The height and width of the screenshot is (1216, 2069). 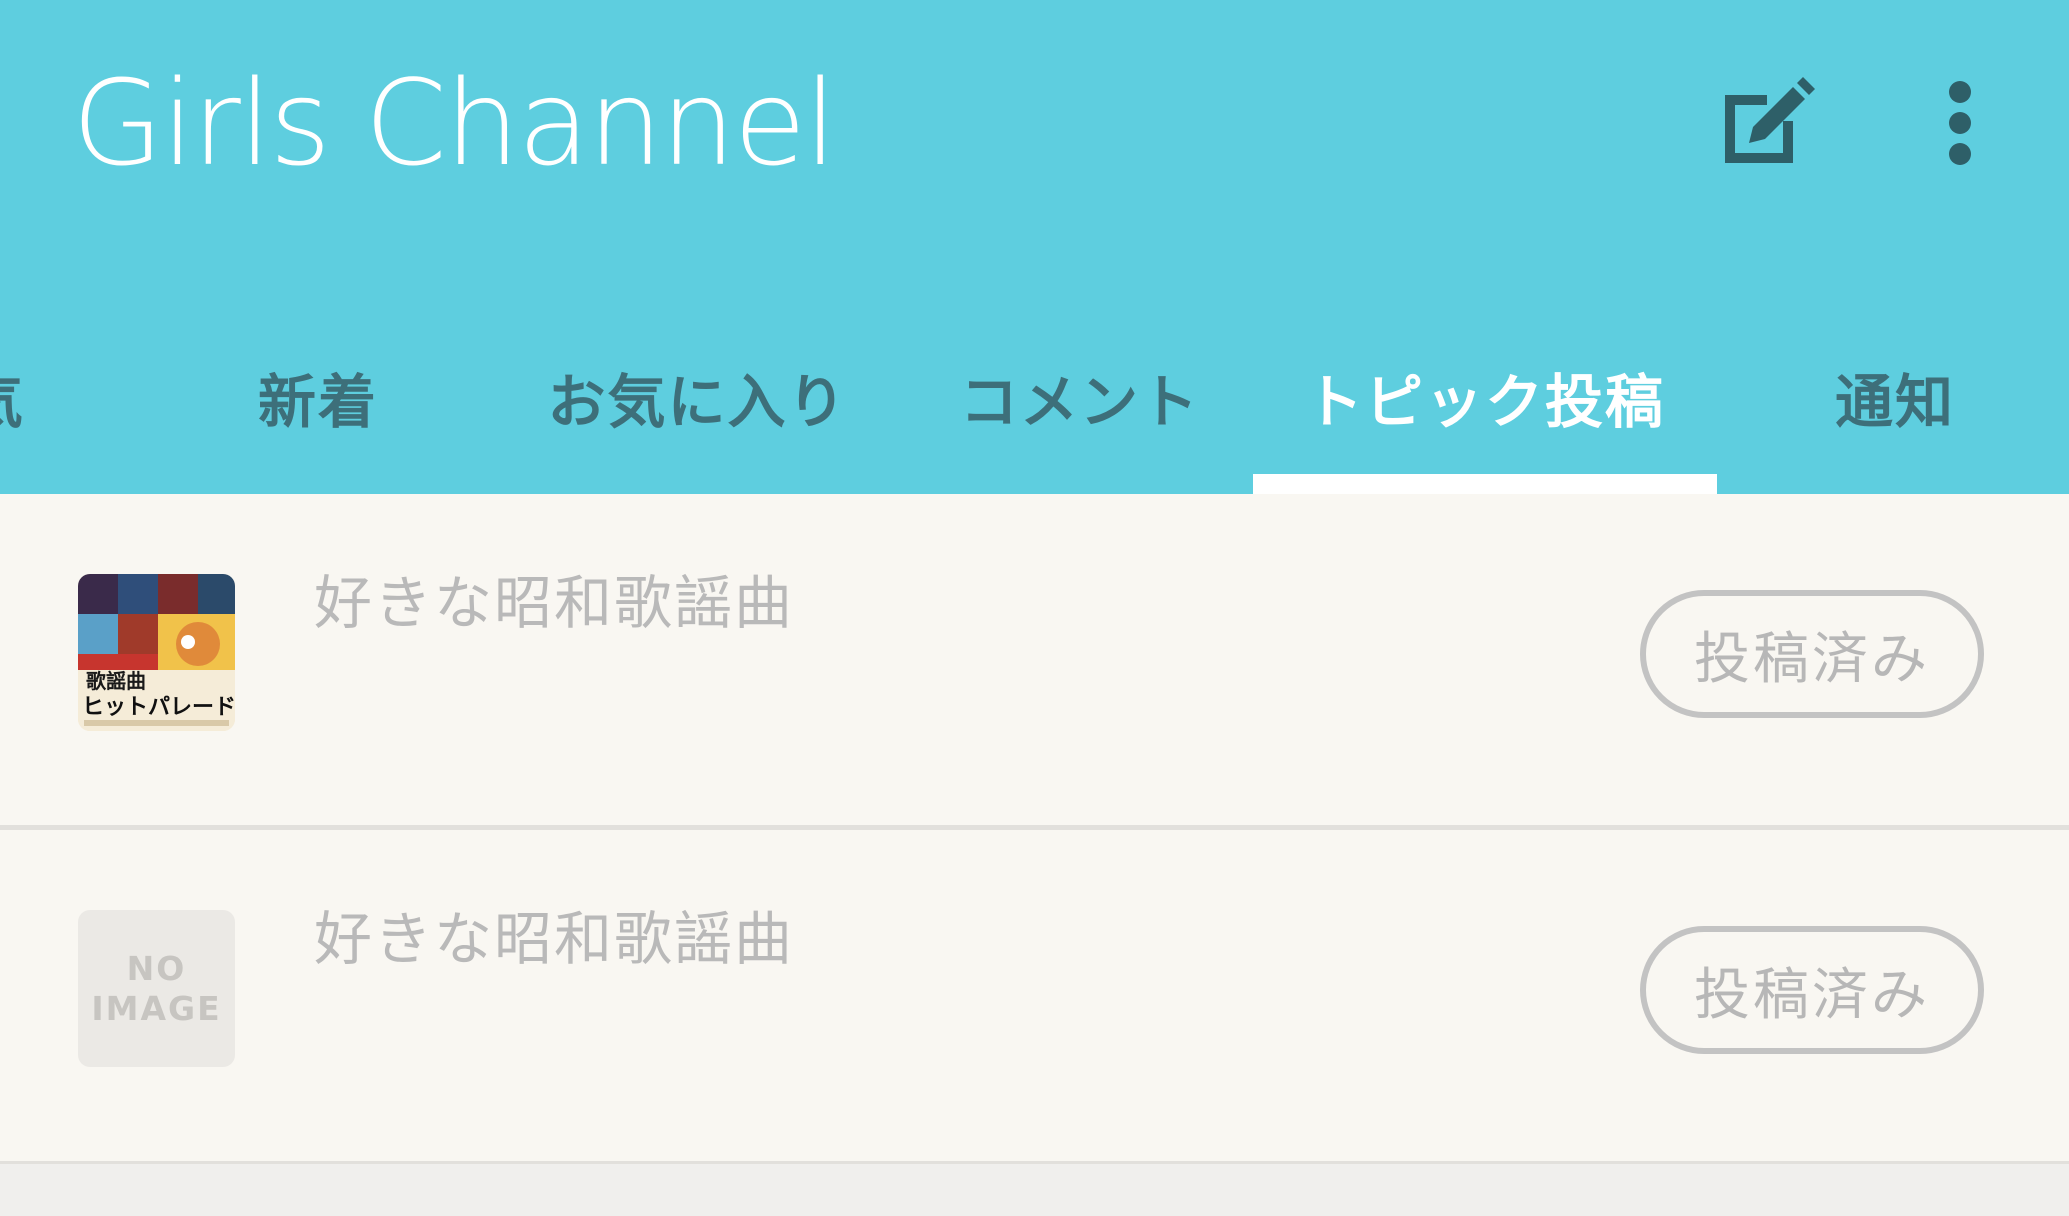 What do you see at coordinates (116, 681) in the screenshot?
I see `album-caption-top: 歌謡曲` at bounding box center [116, 681].